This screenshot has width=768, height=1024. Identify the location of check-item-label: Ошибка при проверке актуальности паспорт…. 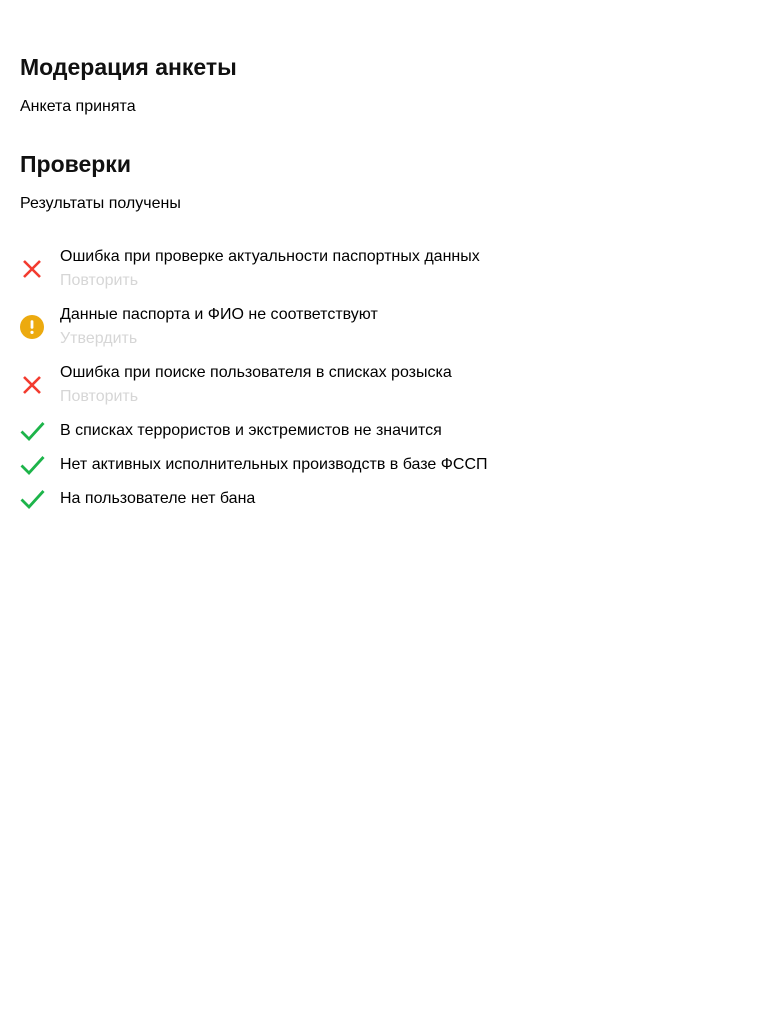
(270, 256).